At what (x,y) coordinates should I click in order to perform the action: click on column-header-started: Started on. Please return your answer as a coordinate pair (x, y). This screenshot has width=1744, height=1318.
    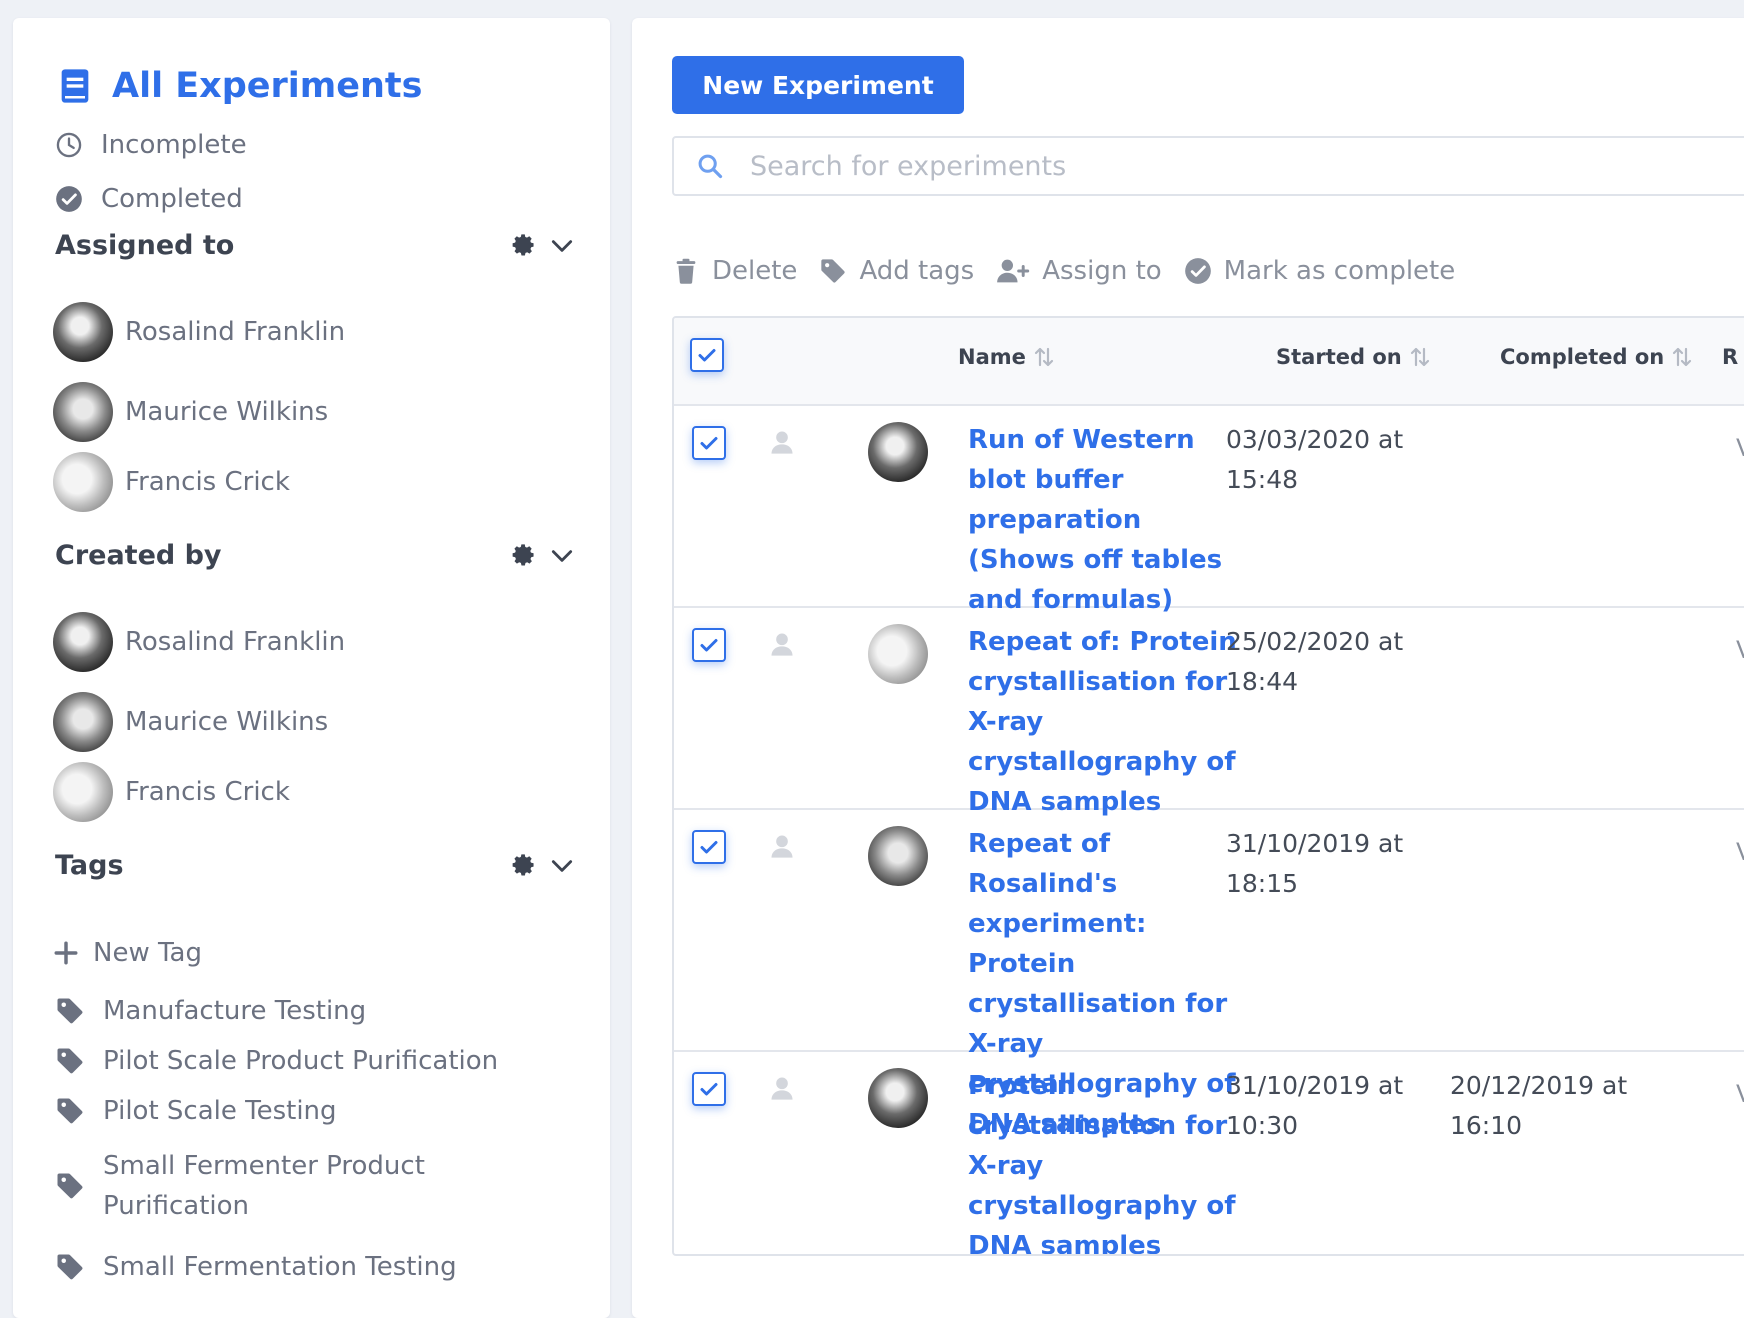
    Looking at the image, I should click on (1354, 357).